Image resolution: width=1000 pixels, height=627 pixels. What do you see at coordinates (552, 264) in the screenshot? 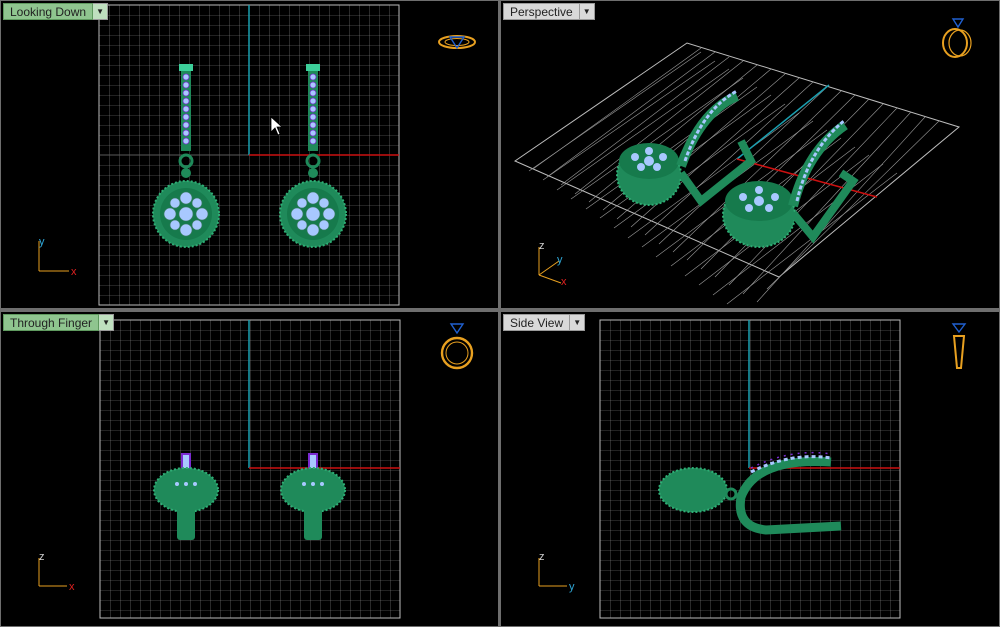
I see `axis-triad: z y x` at bounding box center [552, 264].